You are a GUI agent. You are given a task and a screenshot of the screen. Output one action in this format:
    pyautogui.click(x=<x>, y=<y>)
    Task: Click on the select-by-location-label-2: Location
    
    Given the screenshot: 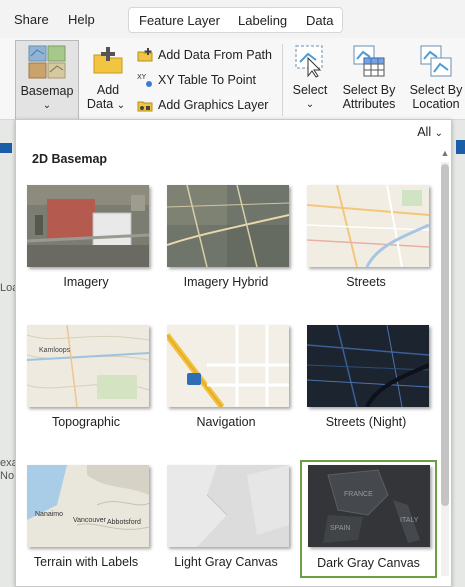 What is the action you would take?
    pyautogui.click(x=436, y=104)
    